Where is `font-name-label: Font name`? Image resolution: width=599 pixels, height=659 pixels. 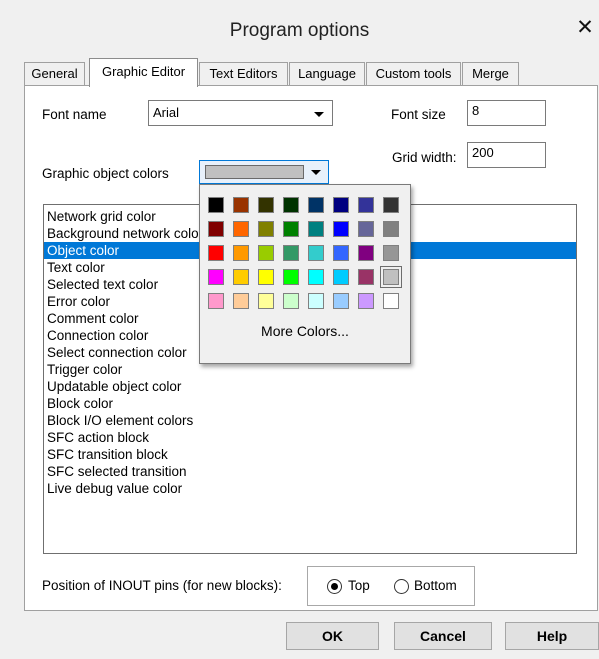 font-name-label: Font name is located at coordinates (74, 114).